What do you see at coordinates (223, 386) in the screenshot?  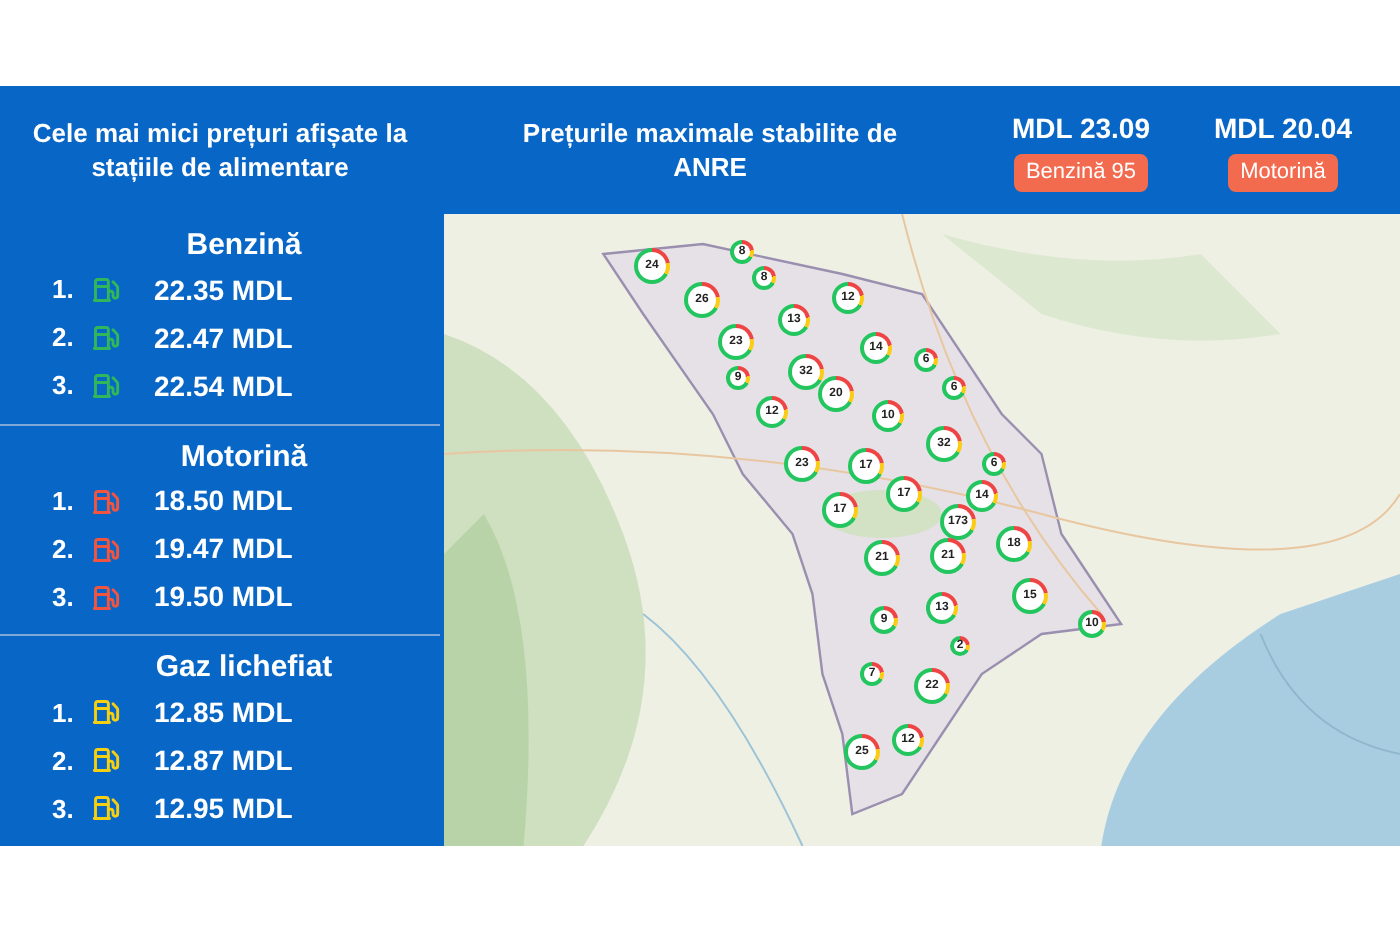 I see `price: 22.54 MDL` at bounding box center [223, 386].